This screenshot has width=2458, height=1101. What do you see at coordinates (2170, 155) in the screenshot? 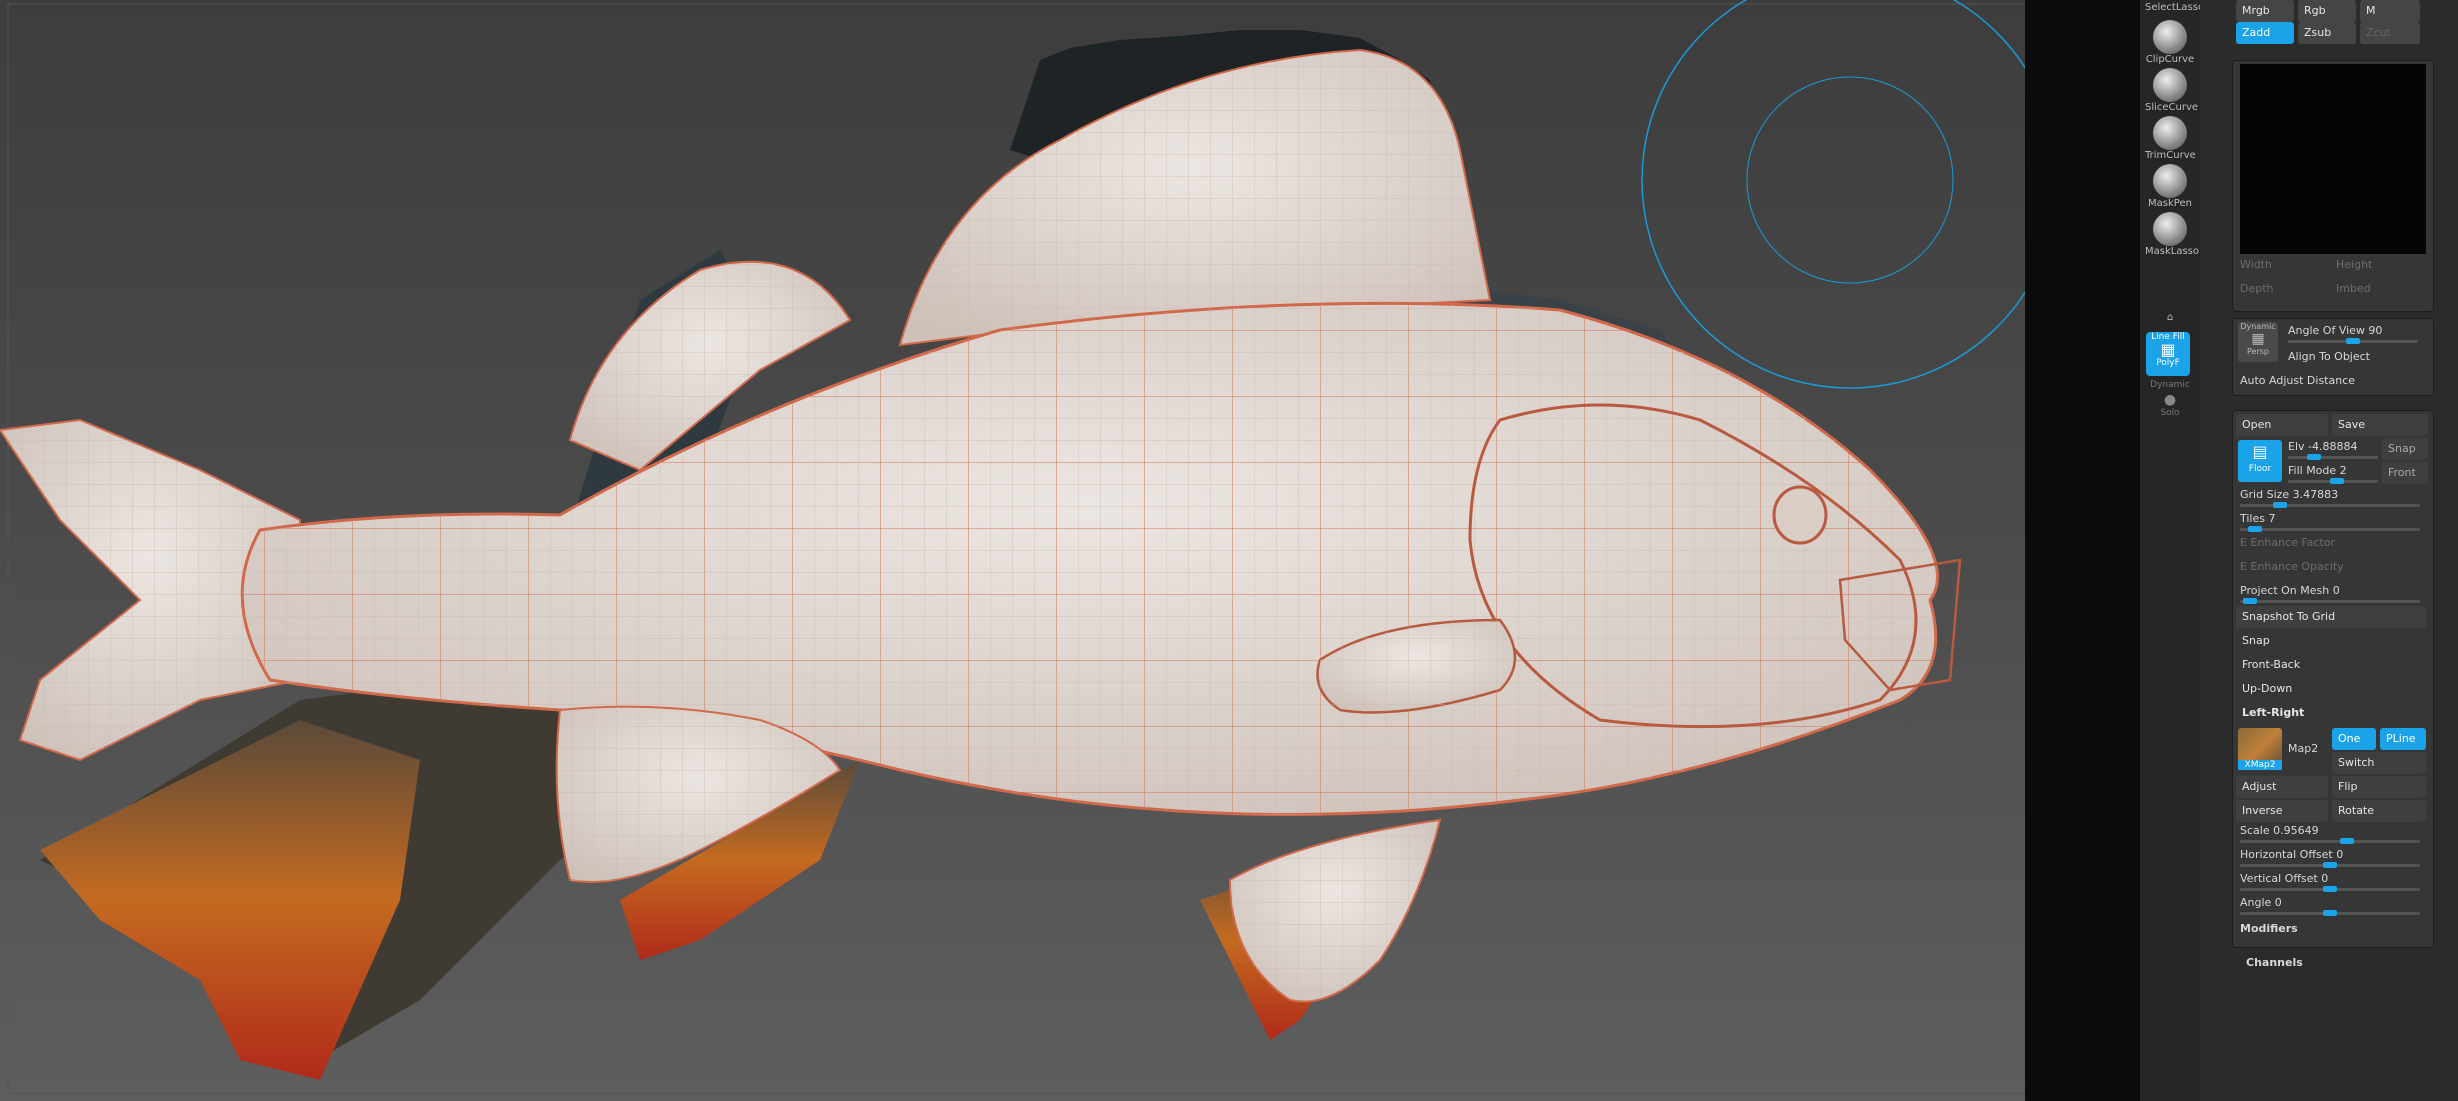
I see `tool-label: TrimCurve` at bounding box center [2170, 155].